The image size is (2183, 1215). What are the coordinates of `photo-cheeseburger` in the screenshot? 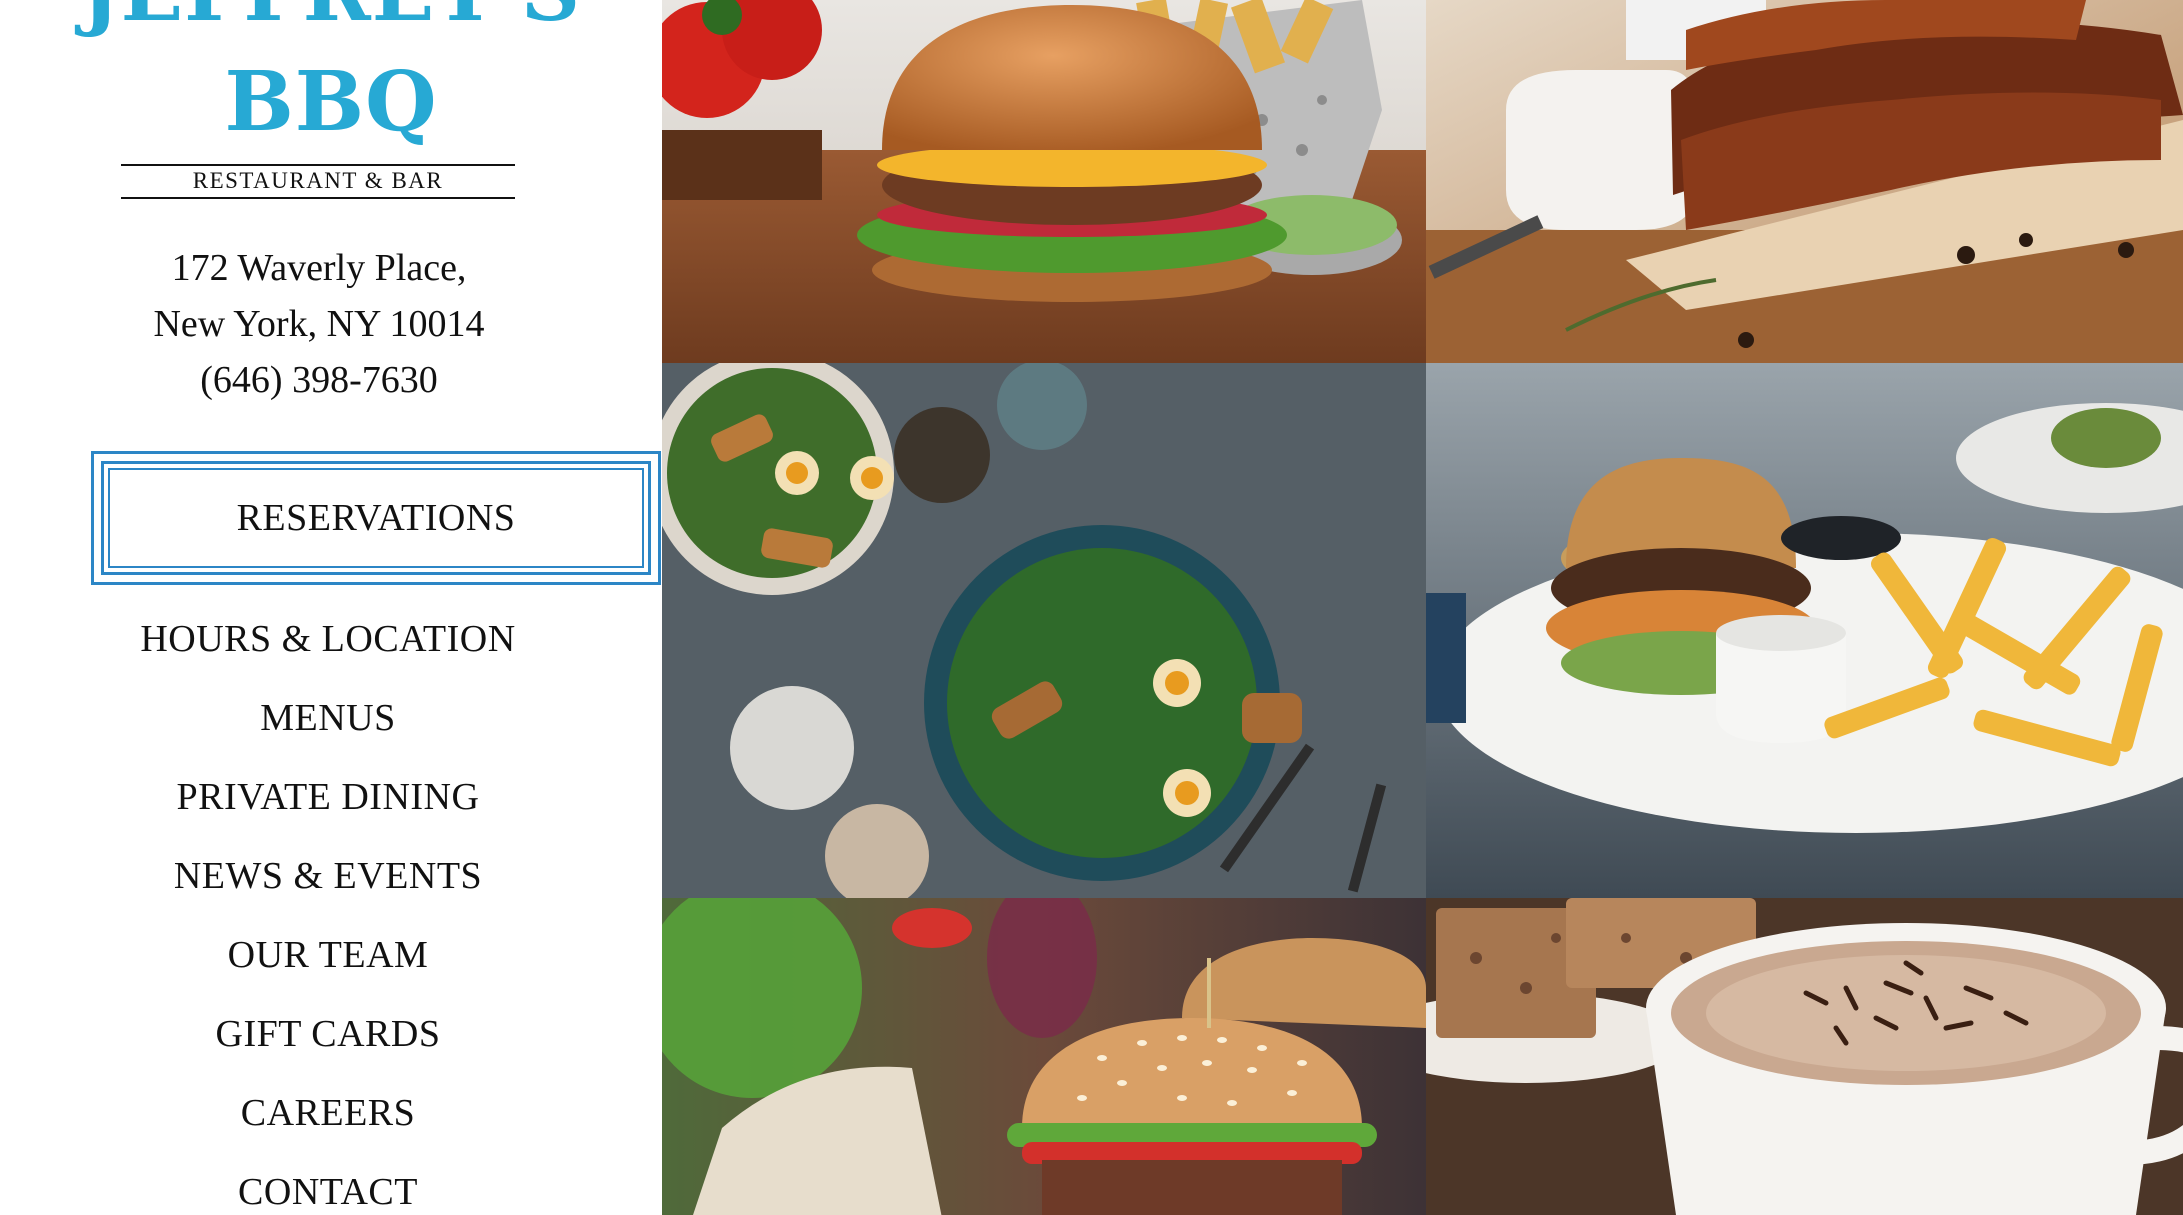 It's located at (1044, 181).